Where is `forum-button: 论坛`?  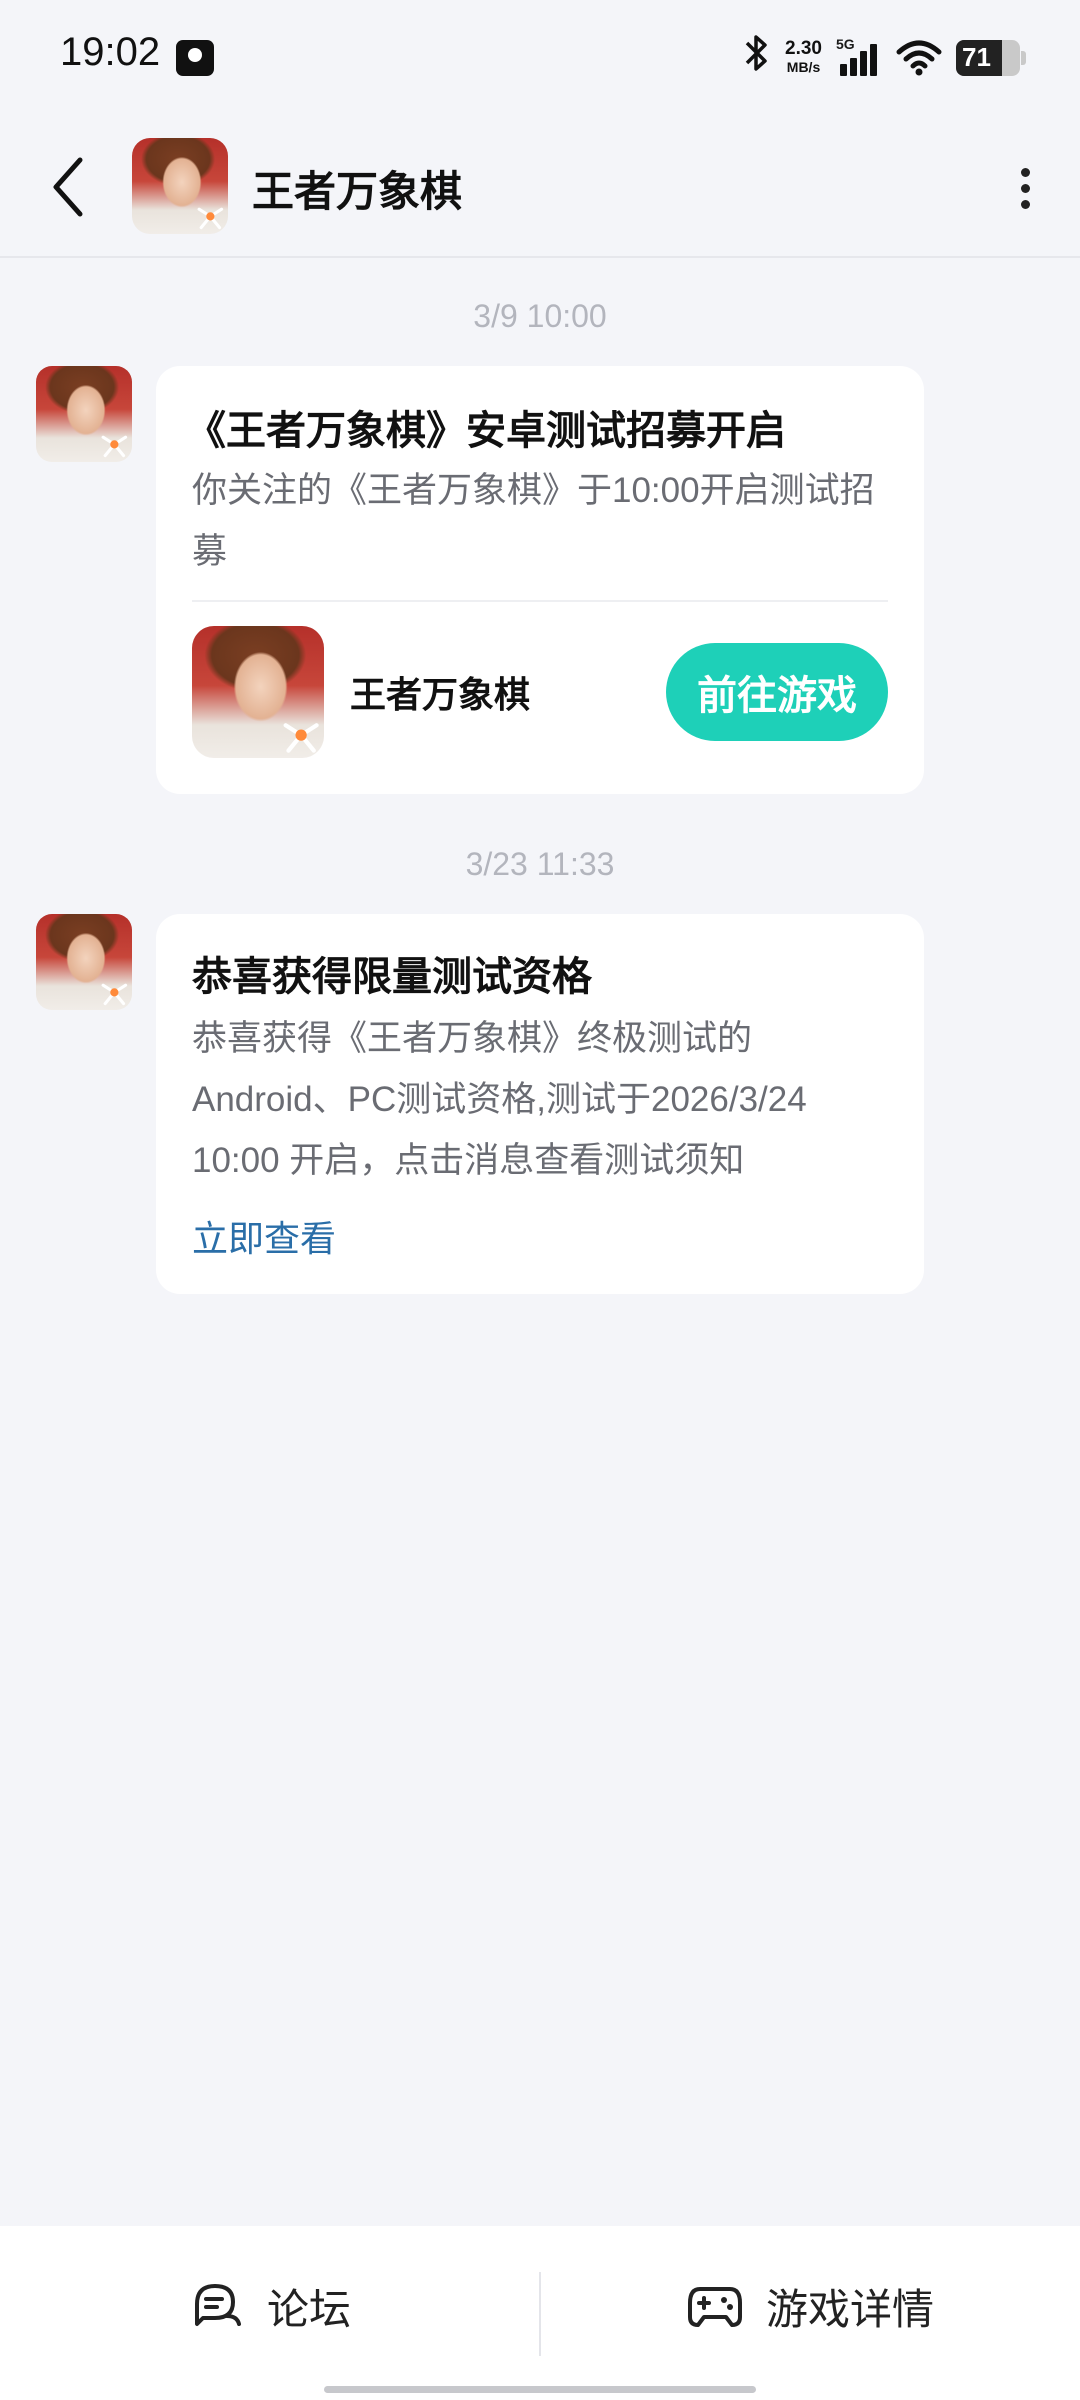 forum-button: 论坛 is located at coordinates (270, 2306).